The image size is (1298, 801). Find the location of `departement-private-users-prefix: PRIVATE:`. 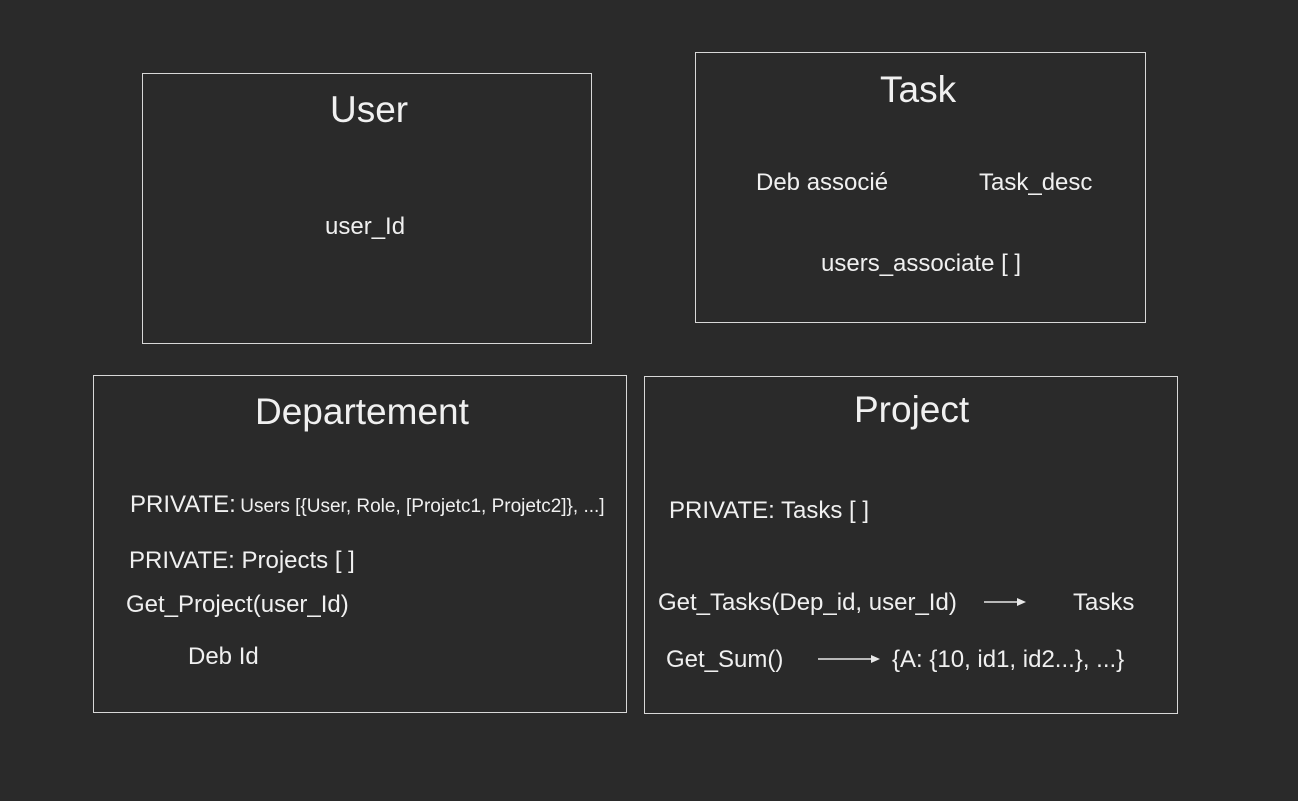

departement-private-users-prefix: PRIVATE: is located at coordinates (183, 504).